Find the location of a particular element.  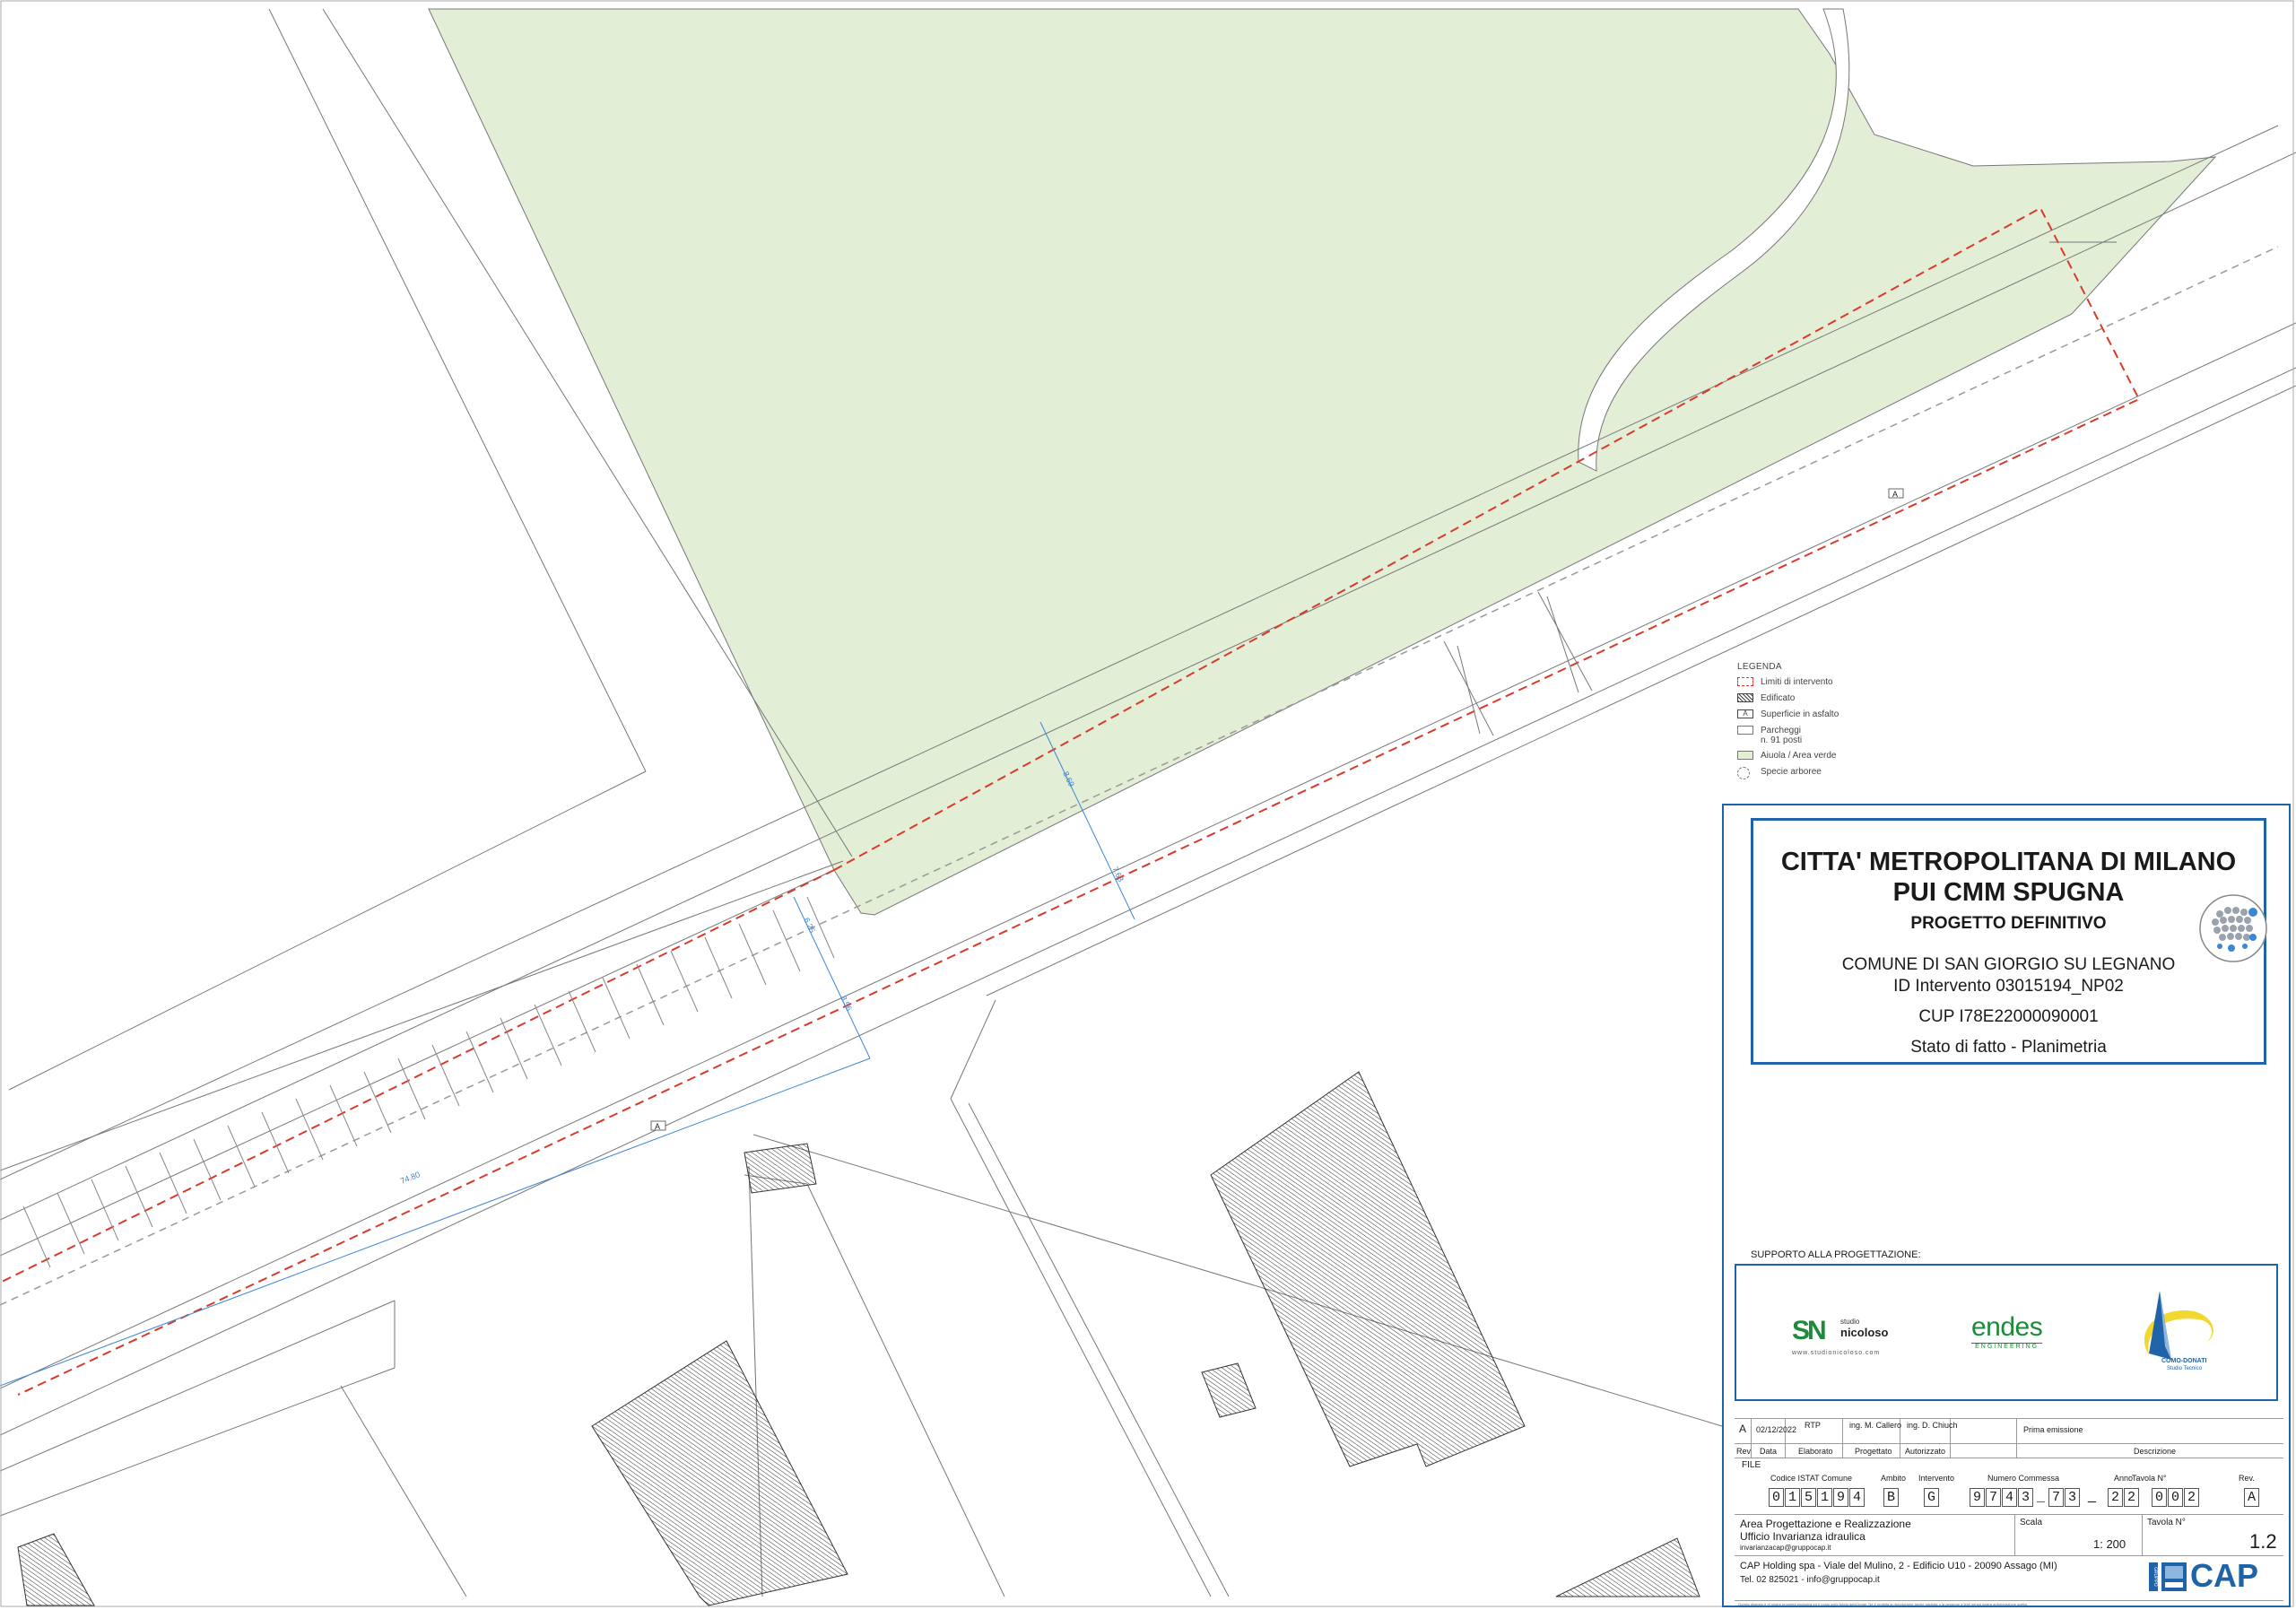

sn-name: nicoloso is located at coordinates (1864, 1332).